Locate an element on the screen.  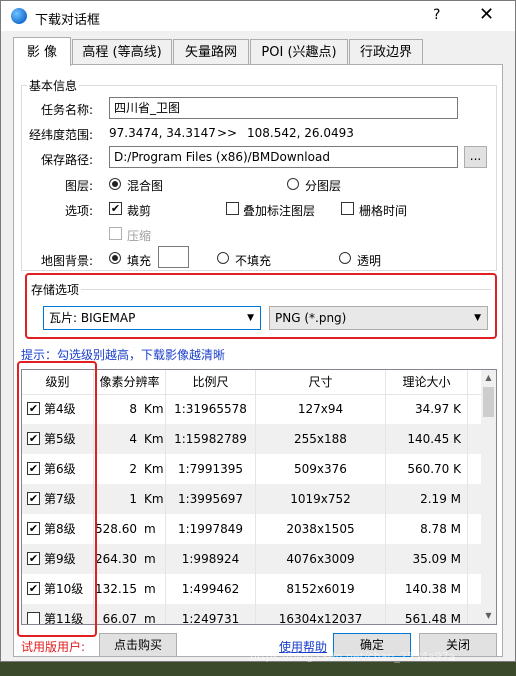
resolution-cell: 528.60 m is located at coordinates (130, 529).